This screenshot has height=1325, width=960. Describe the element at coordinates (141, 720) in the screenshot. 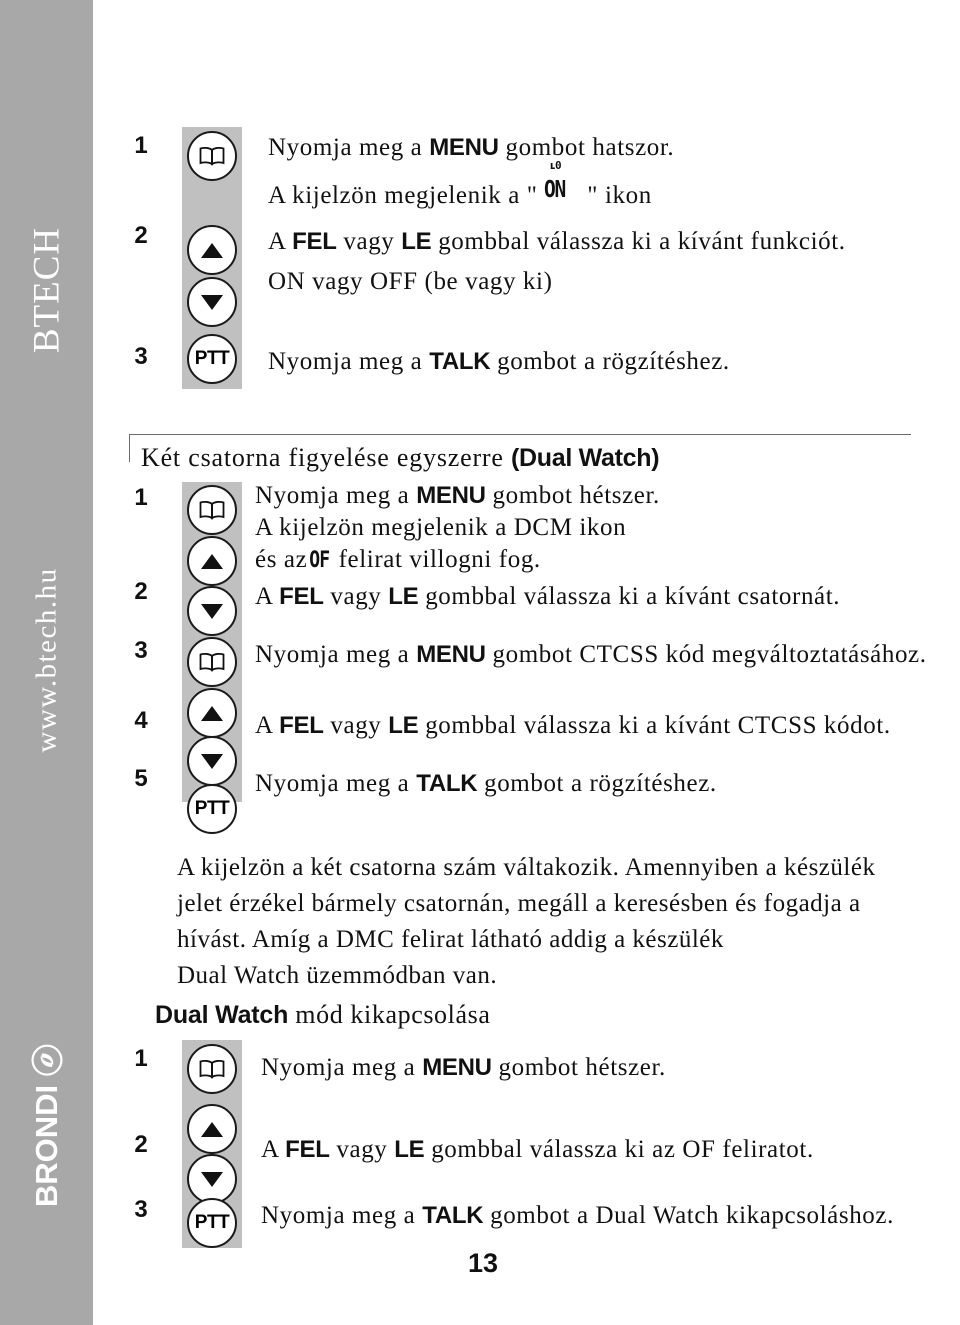

I see `step-number-dw-4: 4` at that location.